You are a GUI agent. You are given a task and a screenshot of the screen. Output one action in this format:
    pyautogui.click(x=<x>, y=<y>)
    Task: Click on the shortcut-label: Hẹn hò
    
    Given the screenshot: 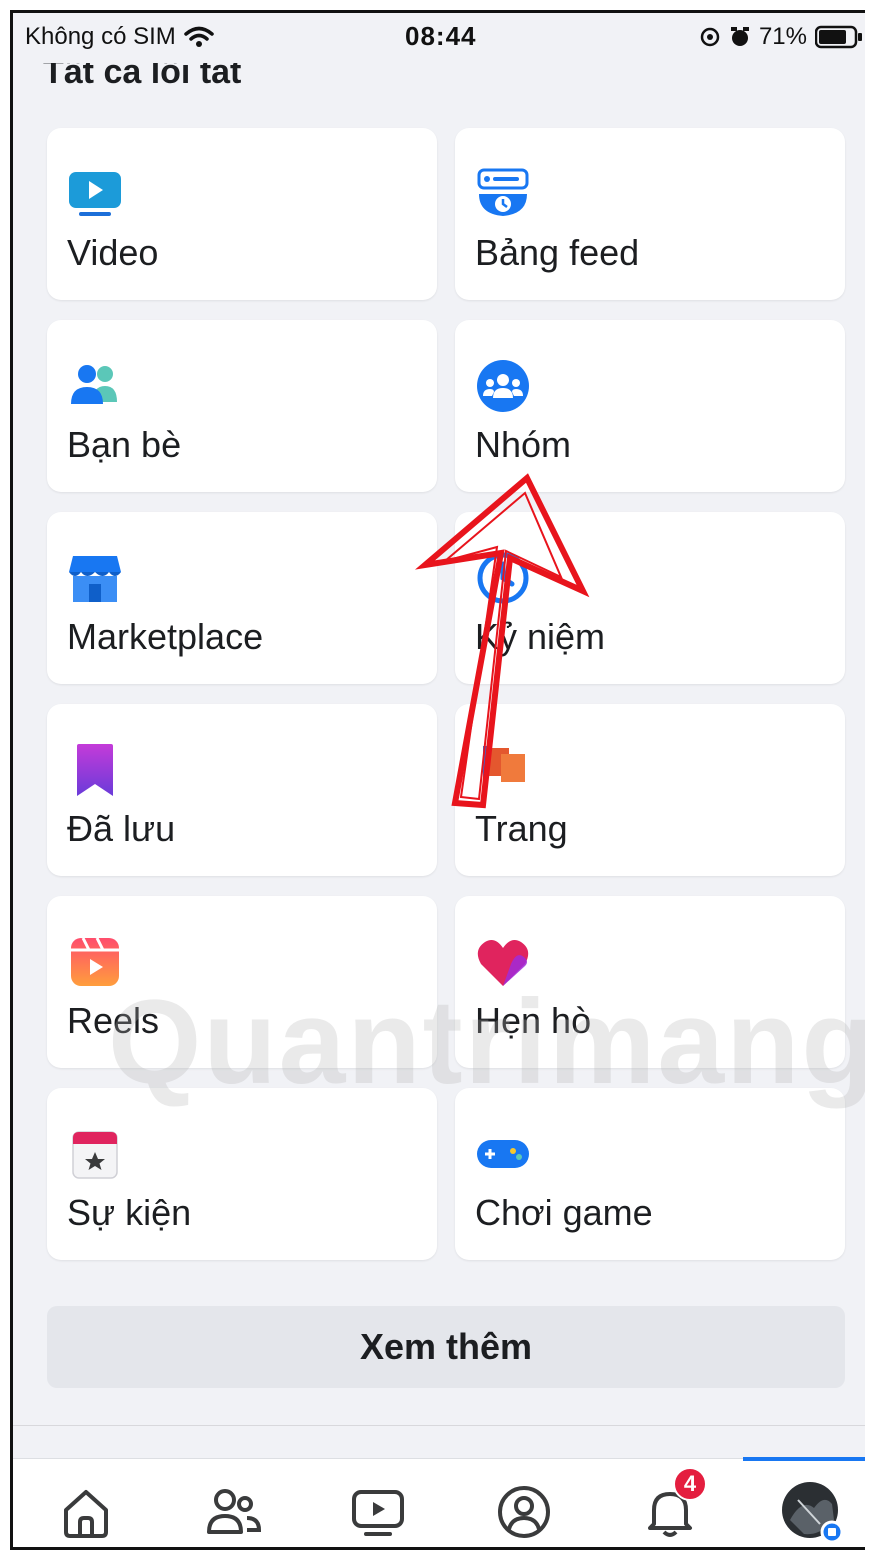 What is the action you would take?
    pyautogui.click(x=533, y=1020)
    